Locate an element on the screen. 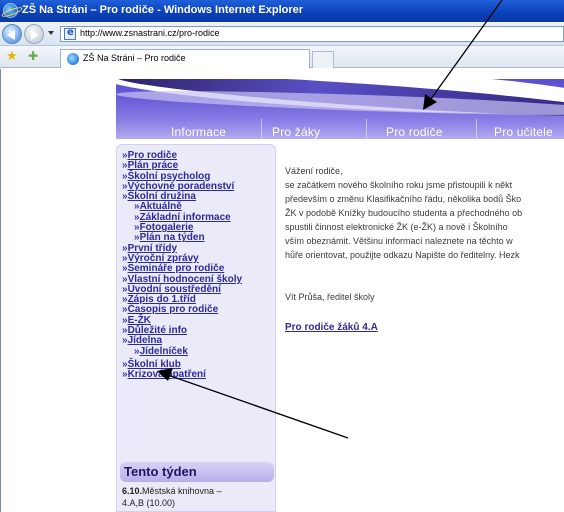 This screenshot has width=564, height=512. week-entry-event: Městská knihovna – is located at coordinates (182, 491).